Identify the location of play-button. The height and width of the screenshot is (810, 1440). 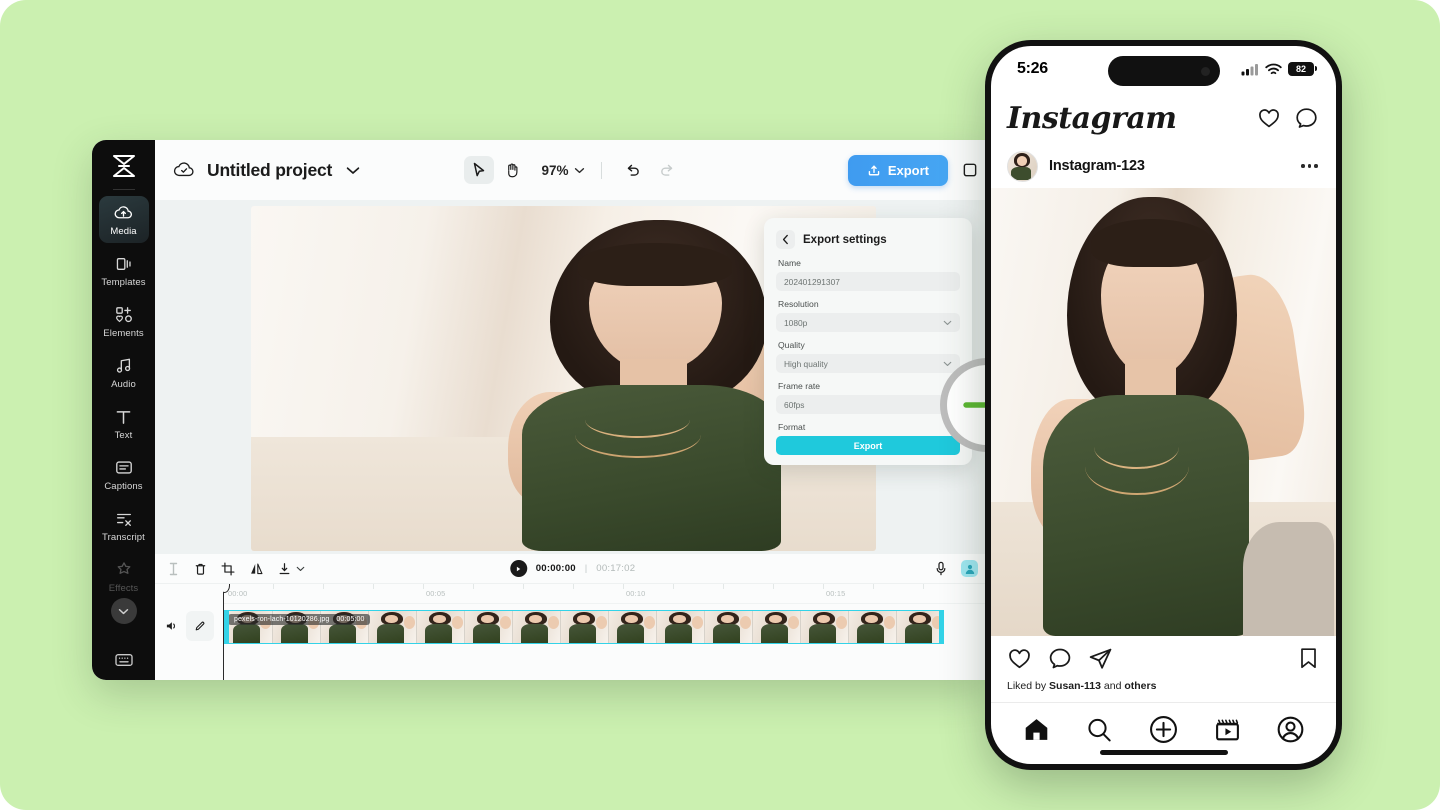
(518, 568).